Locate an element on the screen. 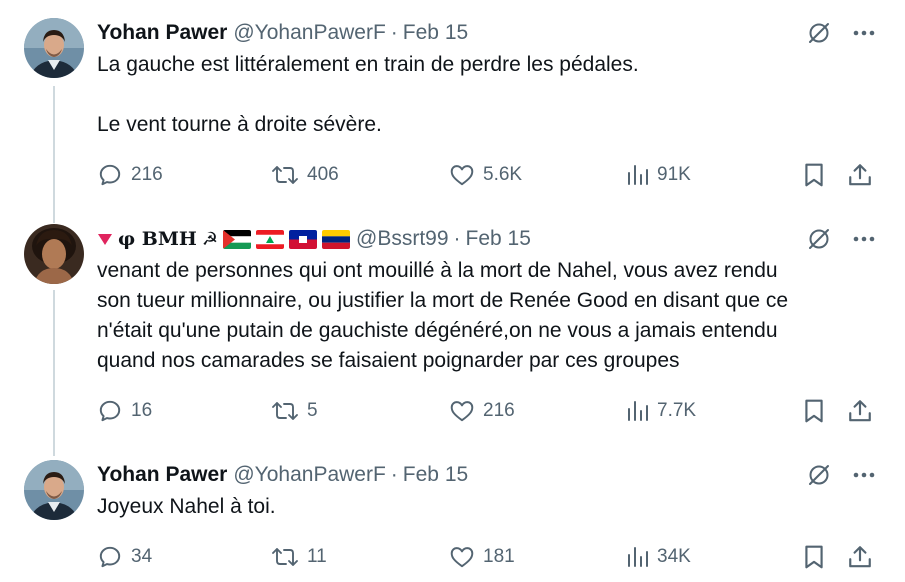  reply-button: 216 is located at coordinates (130, 175).